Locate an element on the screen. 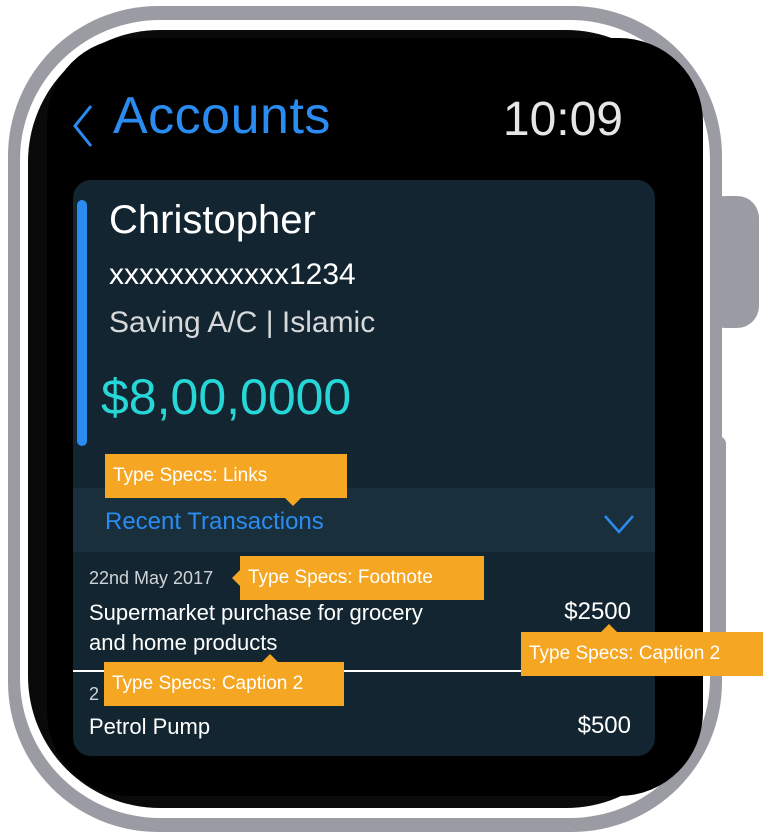  account-holder-name: Christopher is located at coordinates (212, 220).